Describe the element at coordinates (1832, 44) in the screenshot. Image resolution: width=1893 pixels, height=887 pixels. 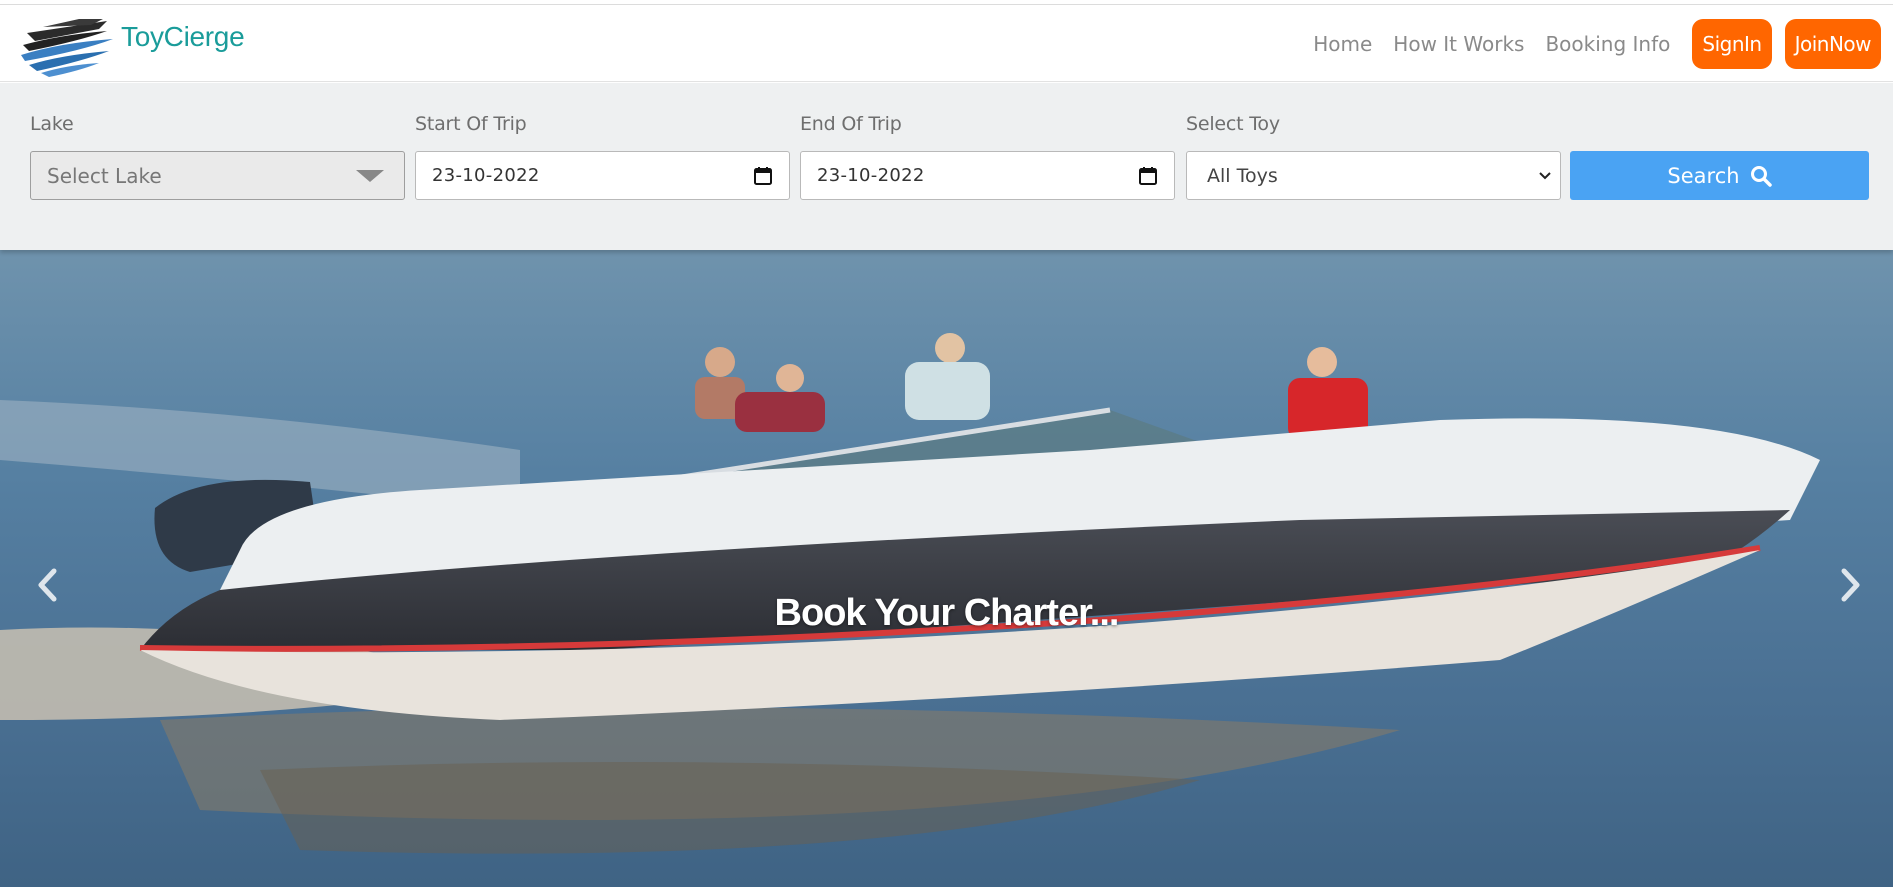
I see `joinnow-button: JoinNow` at that location.